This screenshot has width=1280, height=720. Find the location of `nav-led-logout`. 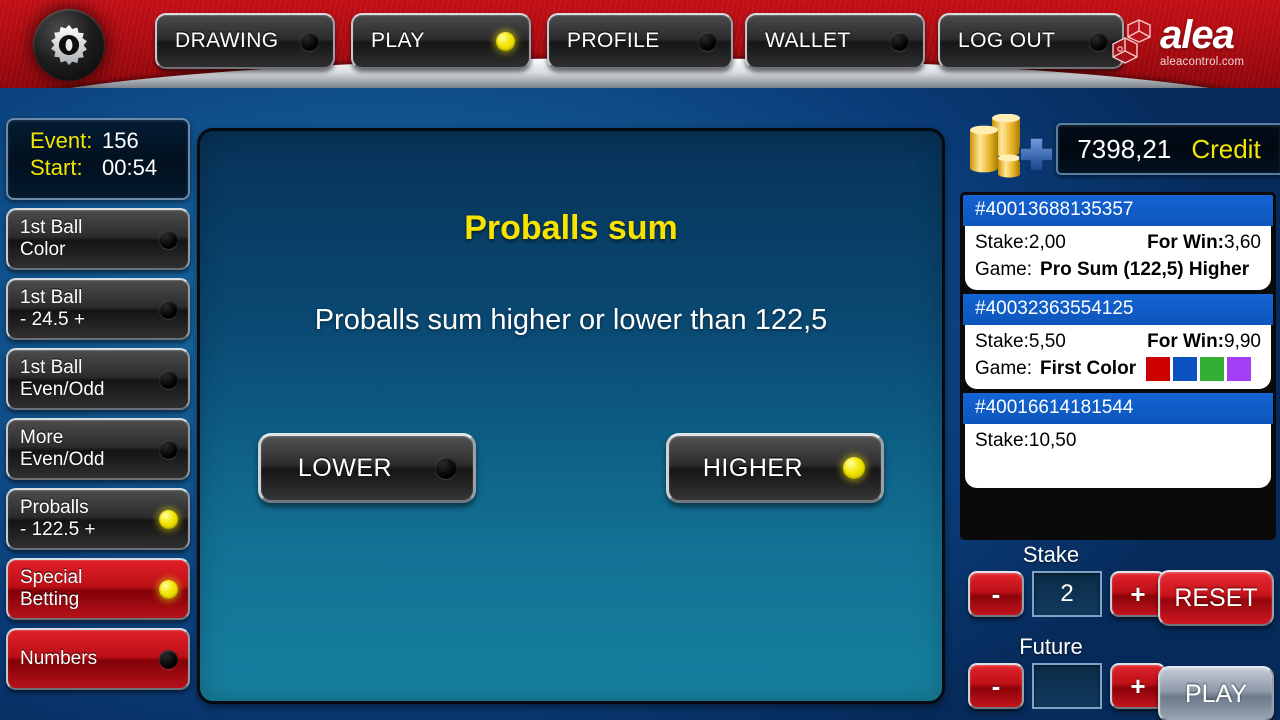

nav-led-logout is located at coordinates (1098, 41).